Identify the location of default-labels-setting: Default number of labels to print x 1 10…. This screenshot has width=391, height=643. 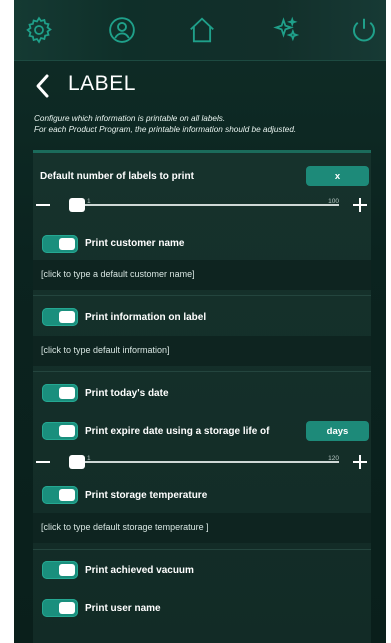
(202, 184).